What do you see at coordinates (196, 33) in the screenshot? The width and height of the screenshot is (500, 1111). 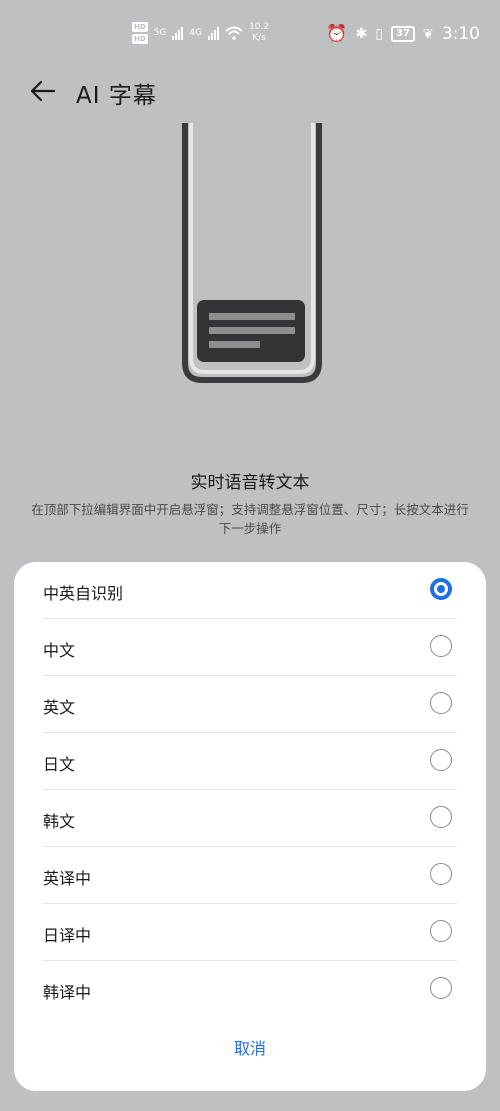 I see `sim2-label: 4G` at bounding box center [196, 33].